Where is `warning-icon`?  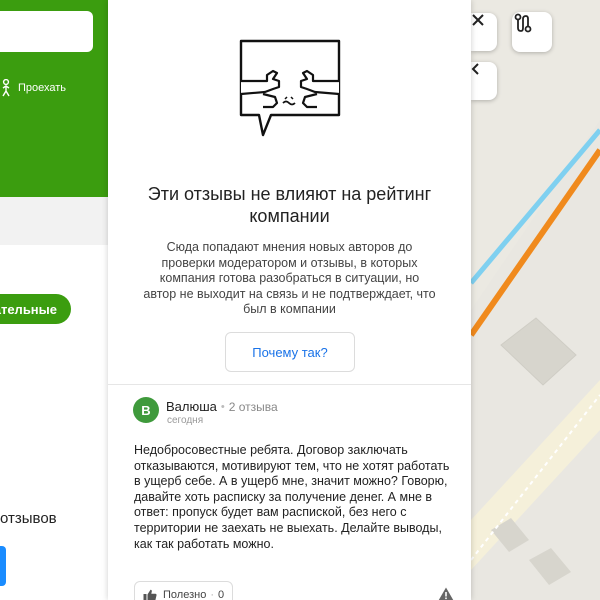
warning-icon is located at coordinates (446, 593).